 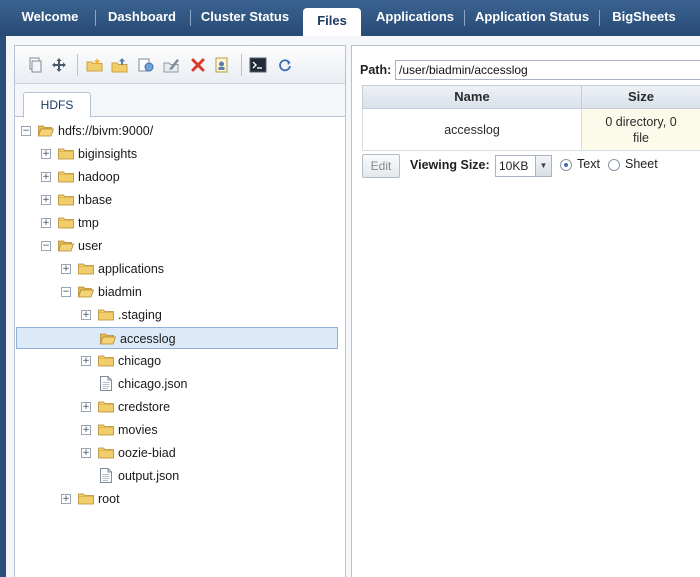 What do you see at coordinates (472, 97) in the screenshot?
I see `column-header-name: Name` at bounding box center [472, 97].